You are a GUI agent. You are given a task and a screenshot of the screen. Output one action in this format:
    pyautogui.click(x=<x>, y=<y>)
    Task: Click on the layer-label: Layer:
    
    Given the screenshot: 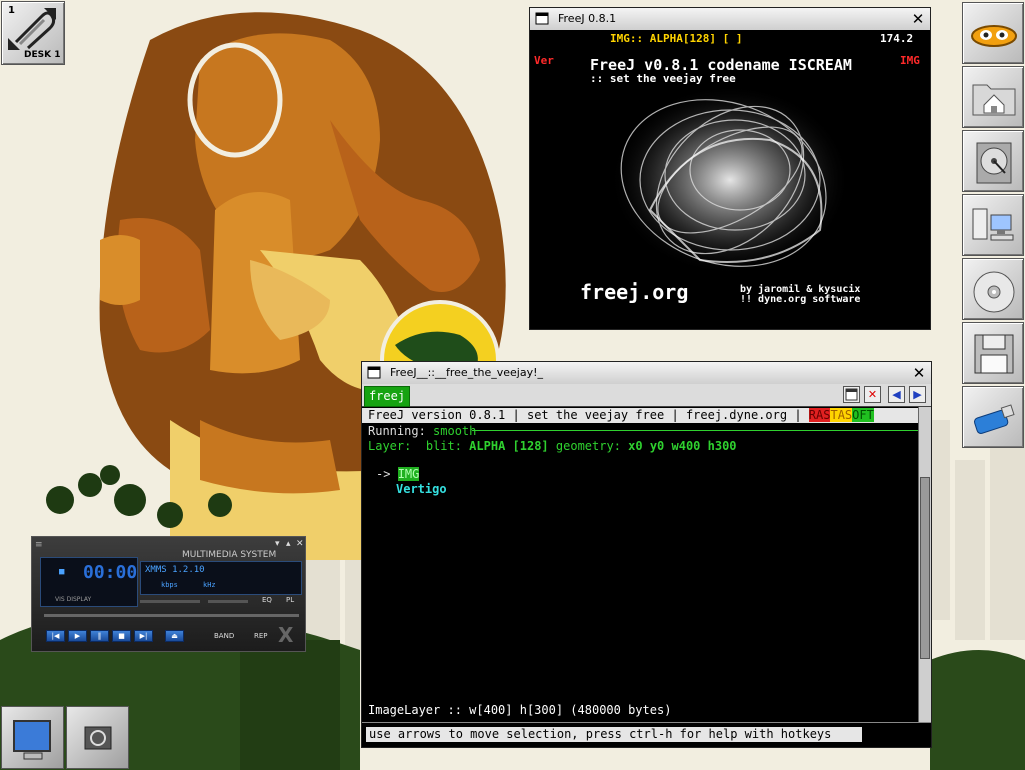 What is the action you would take?
    pyautogui.click(x=390, y=446)
    